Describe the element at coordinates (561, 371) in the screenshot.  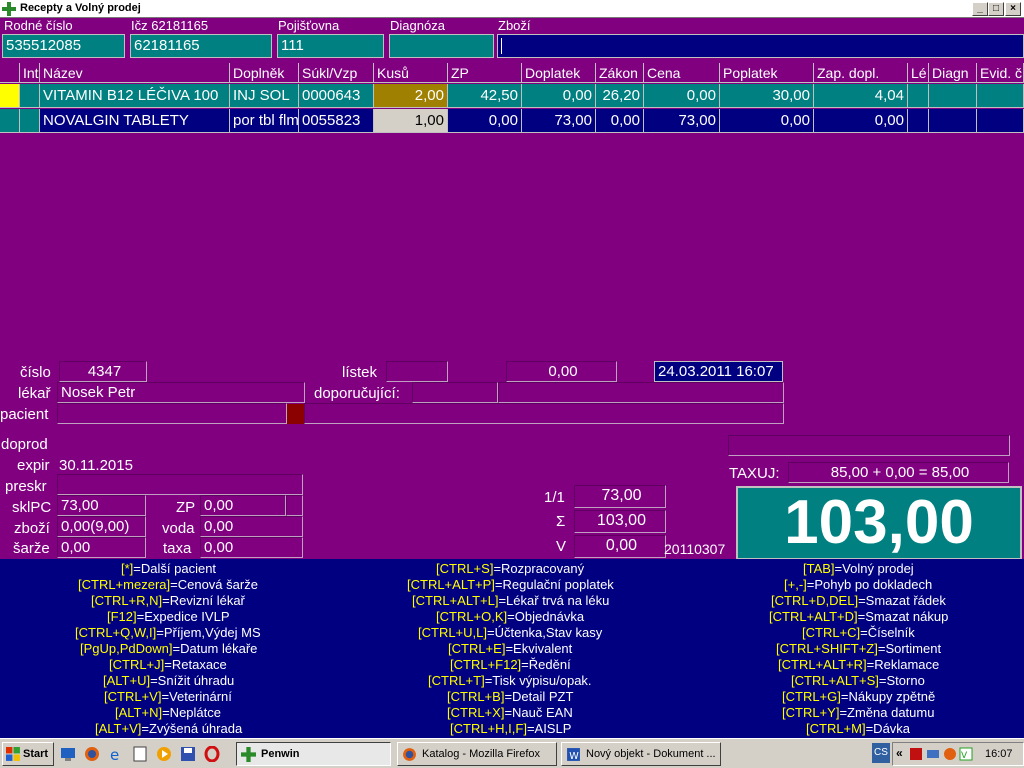
I see `amount-field: 0,00` at that location.